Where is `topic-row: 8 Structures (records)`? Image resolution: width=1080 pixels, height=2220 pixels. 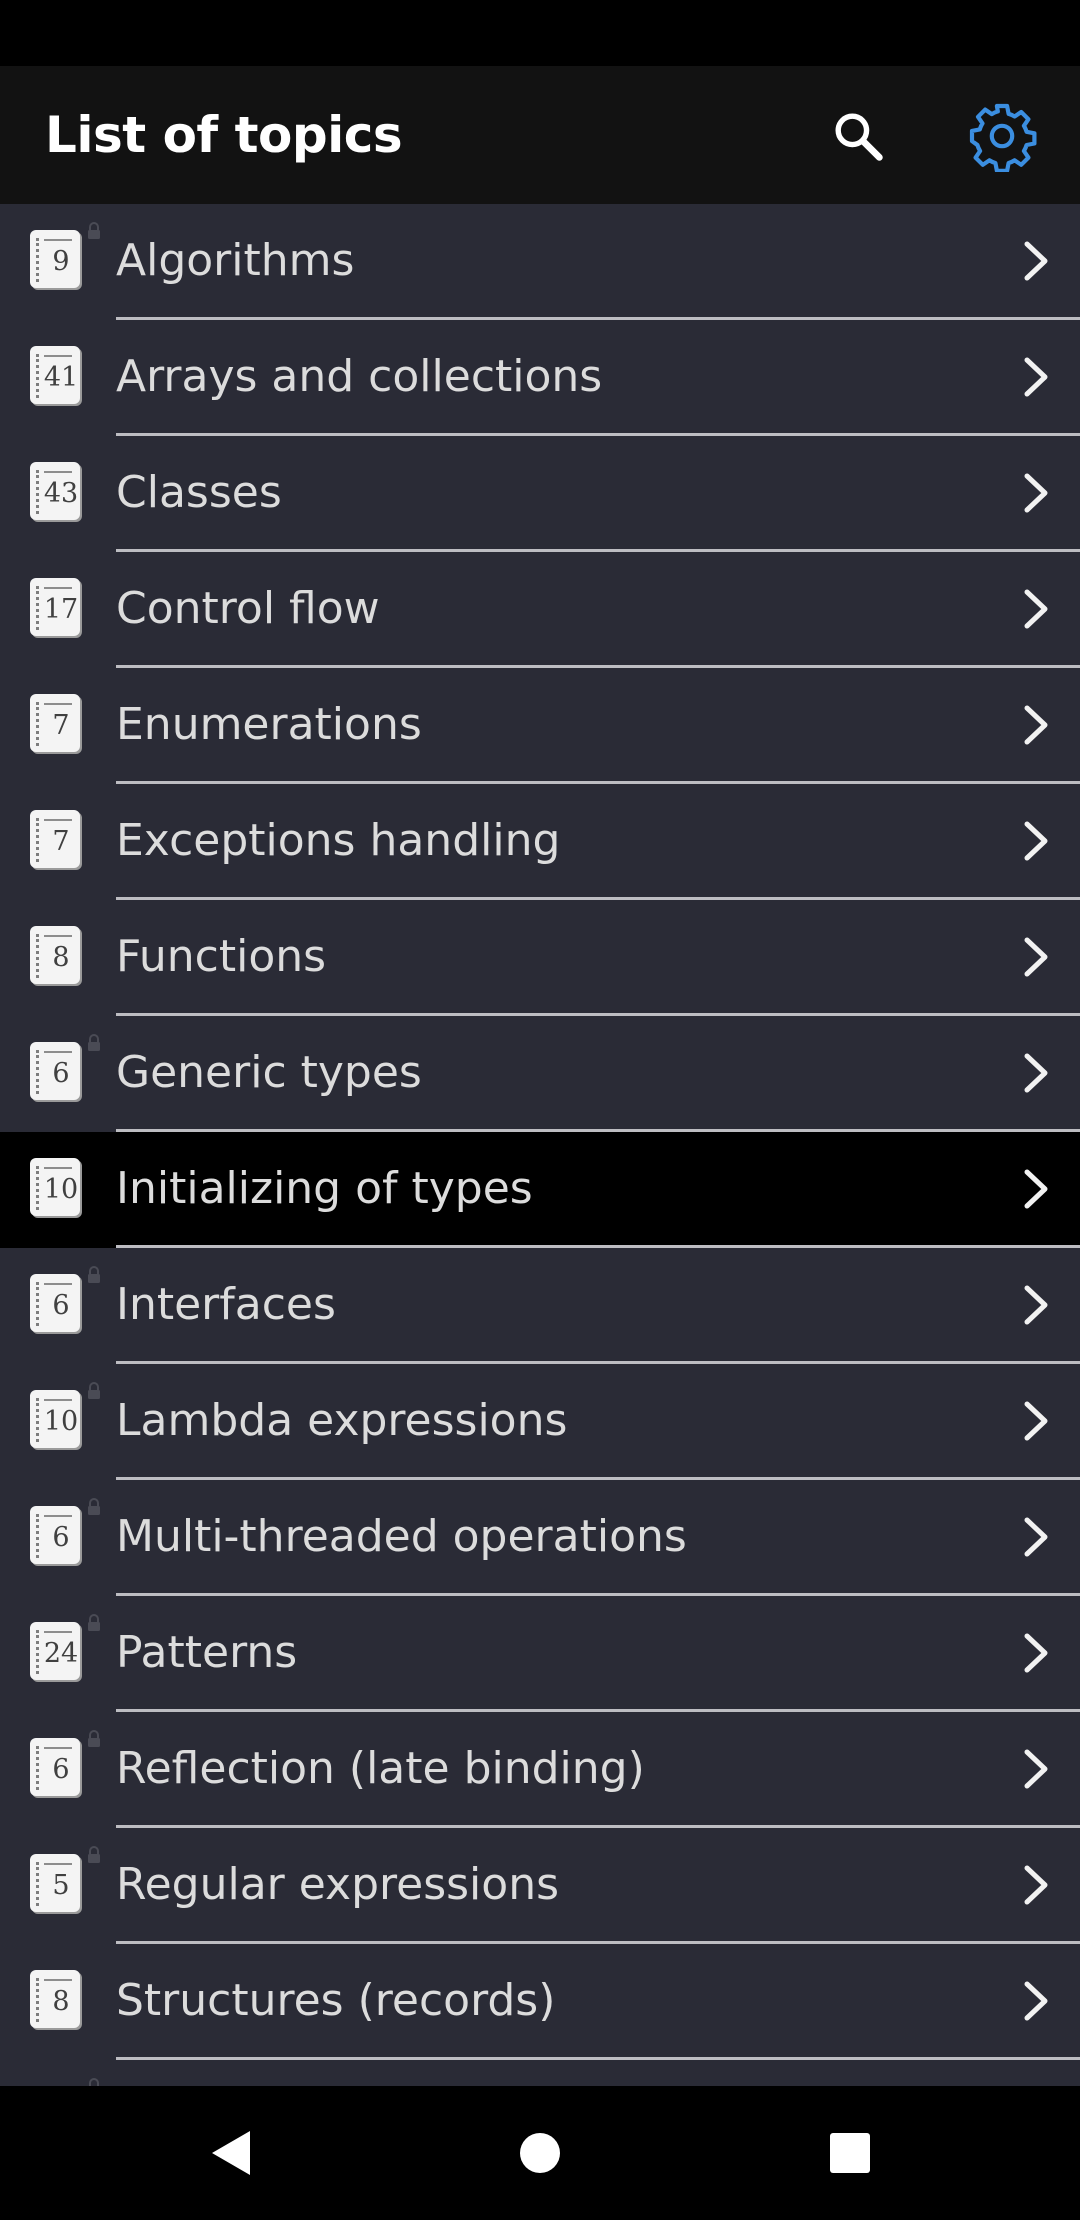
topic-row: 8 Structures (records) is located at coordinates (540, 2002).